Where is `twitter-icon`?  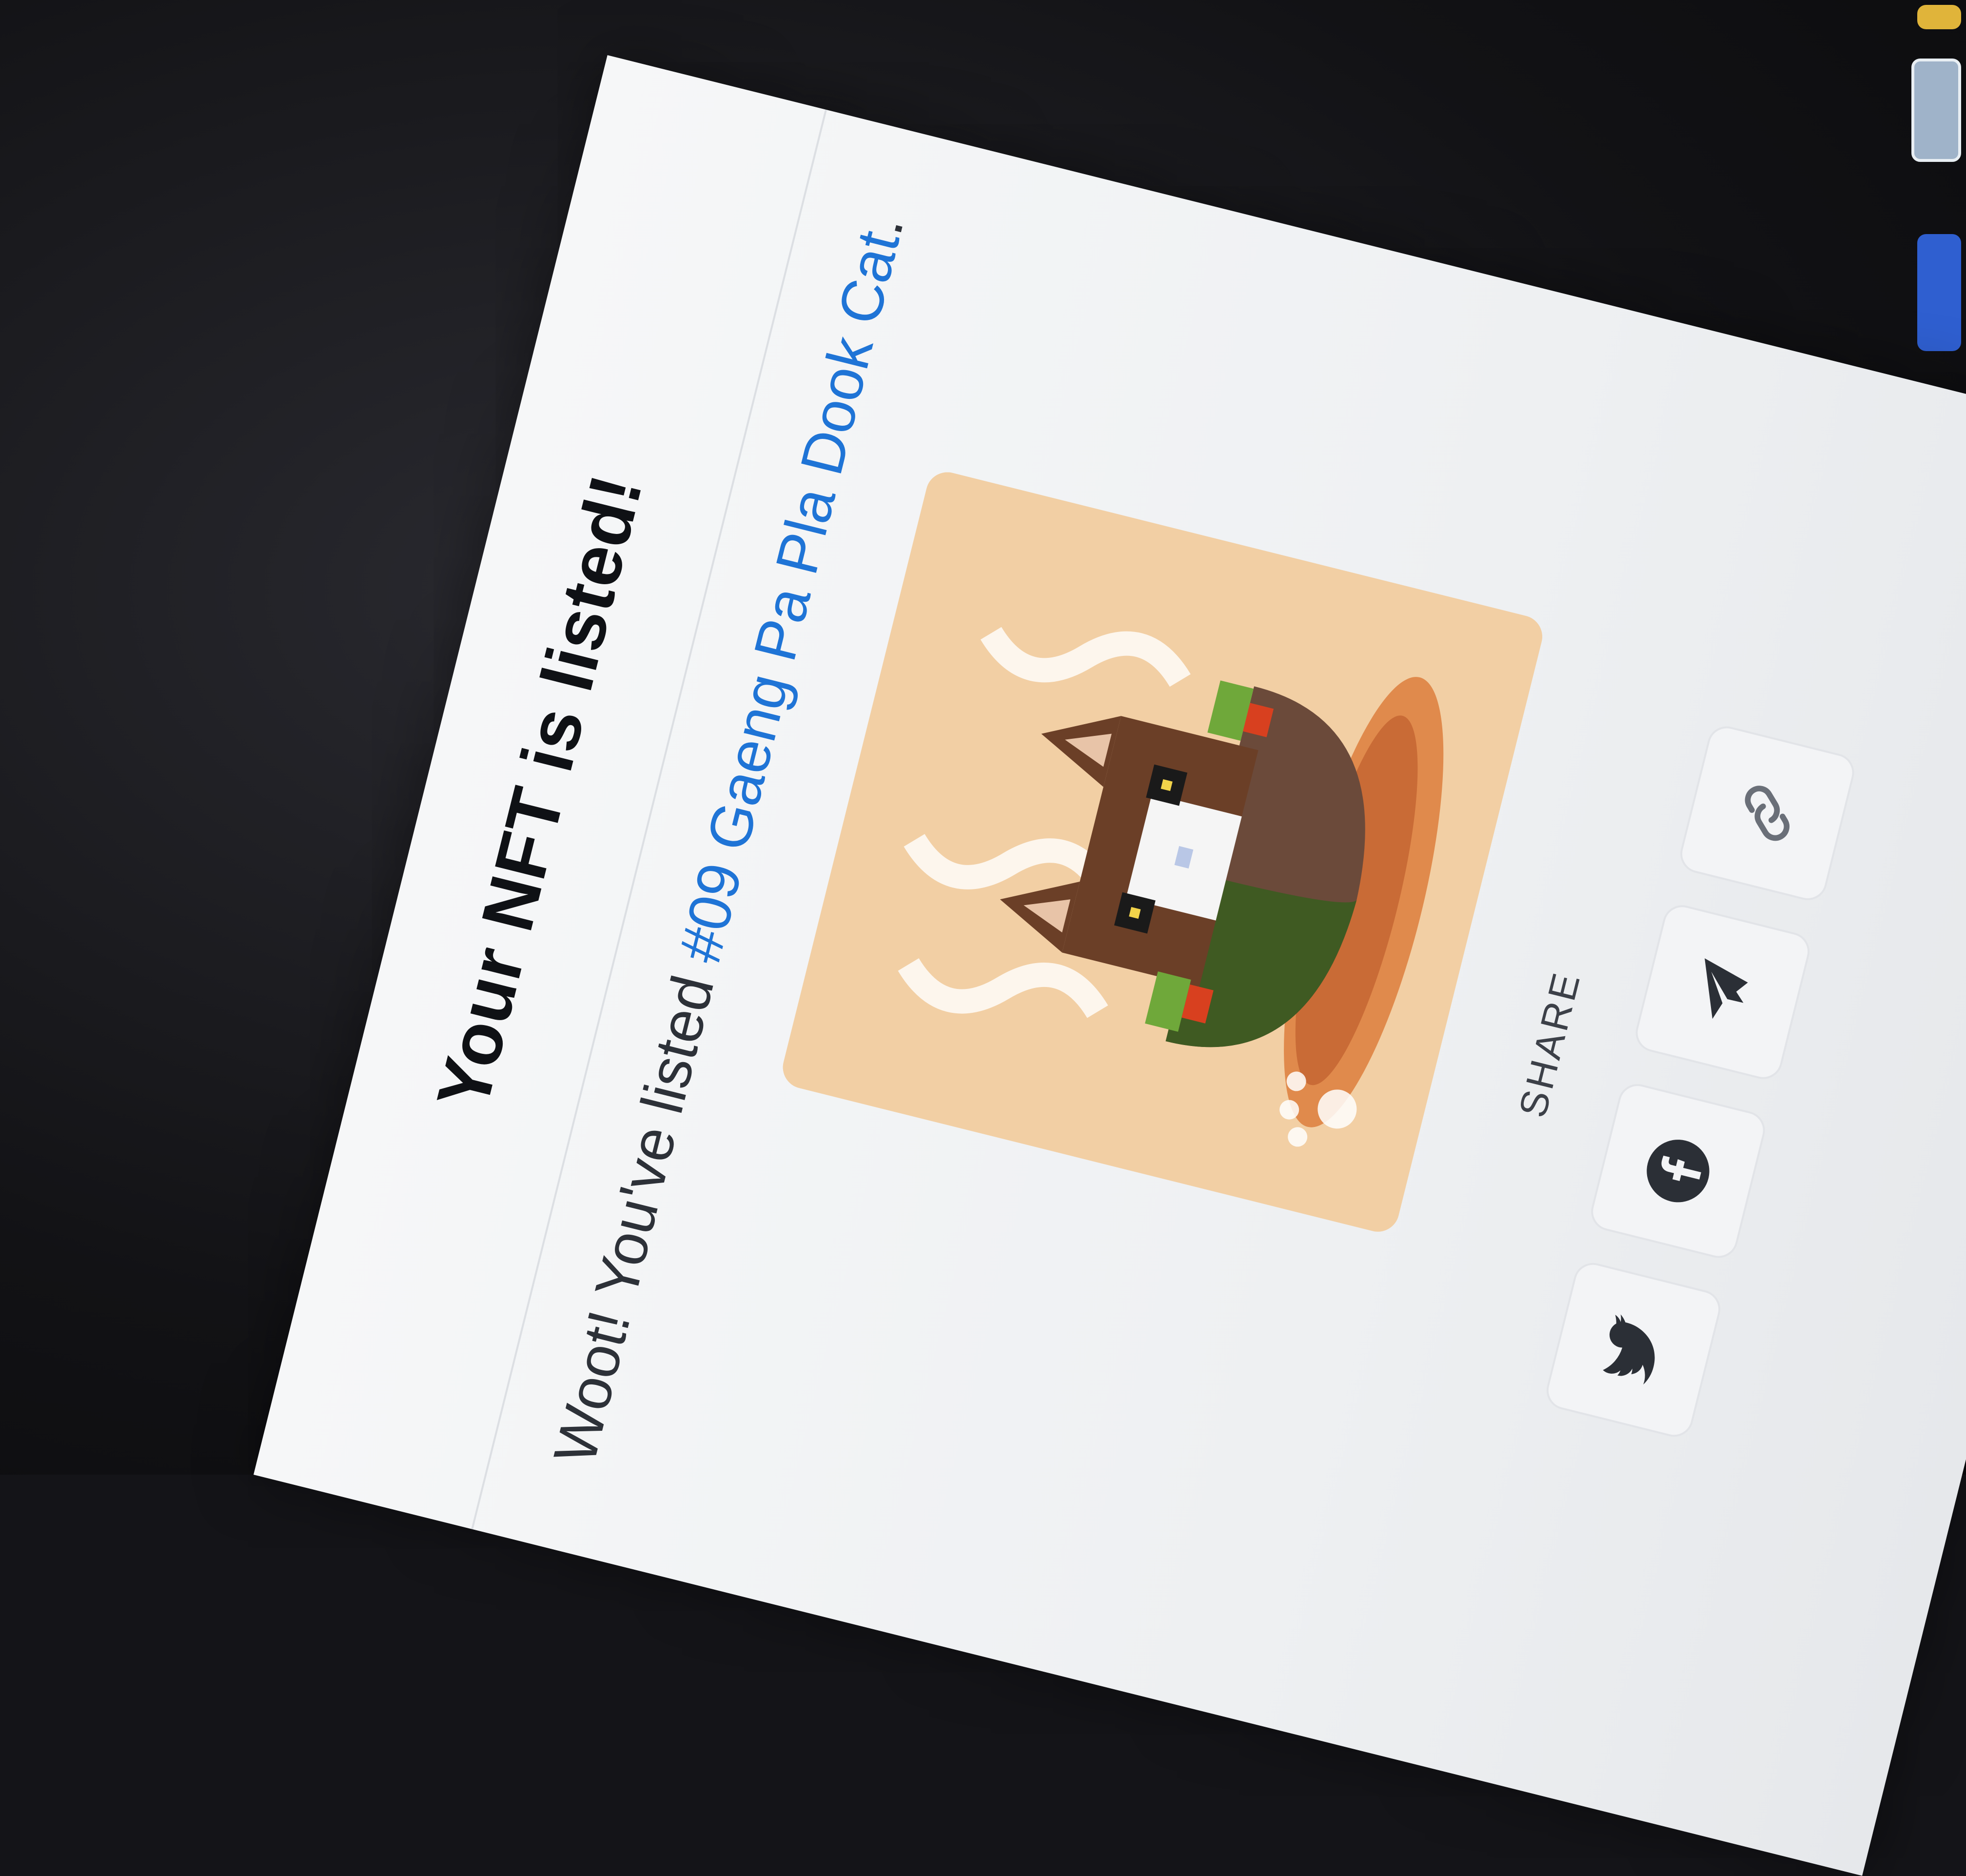
twitter-icon is located at coordinates (1629, 1349).